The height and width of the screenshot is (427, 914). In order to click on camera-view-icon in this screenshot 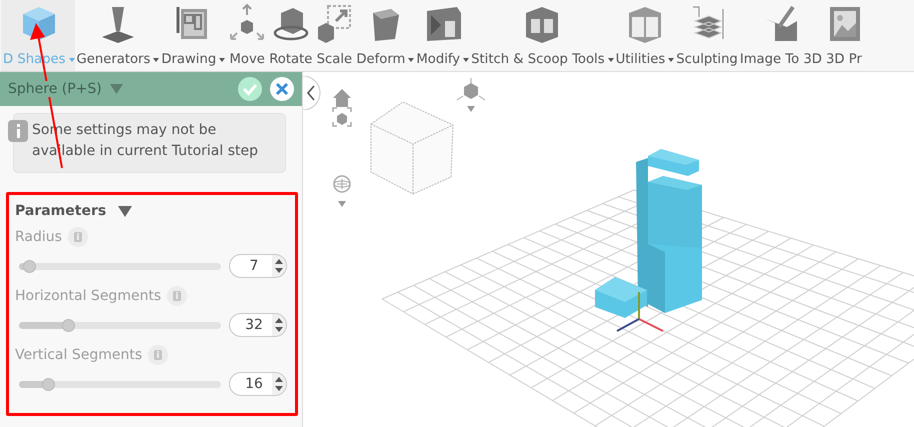, I will do `click(471, 95)`.